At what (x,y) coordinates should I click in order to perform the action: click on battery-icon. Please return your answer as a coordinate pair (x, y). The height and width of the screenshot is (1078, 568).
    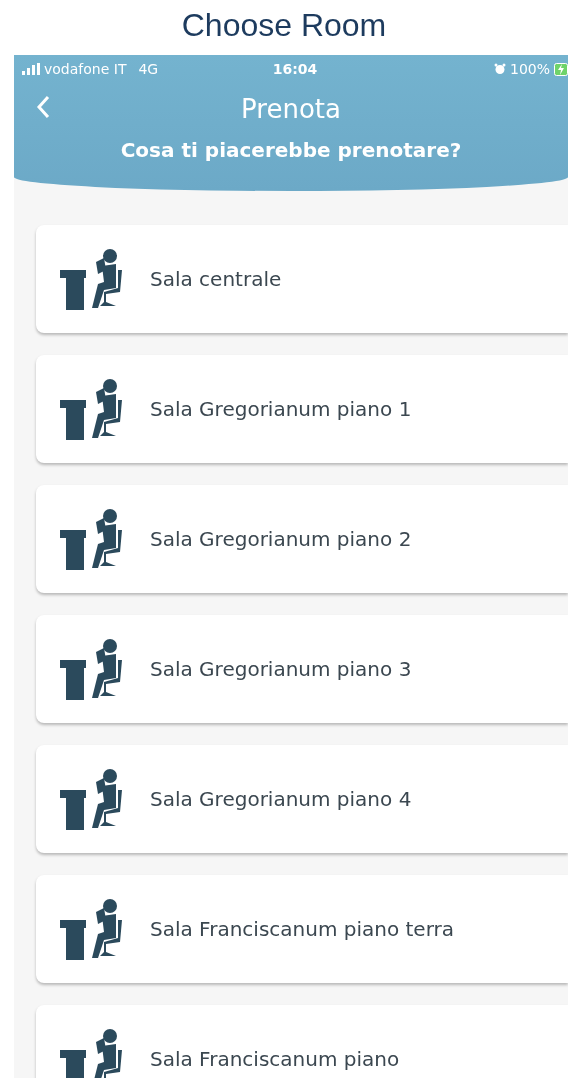
    Looking at the image, I should click on (561, 69).